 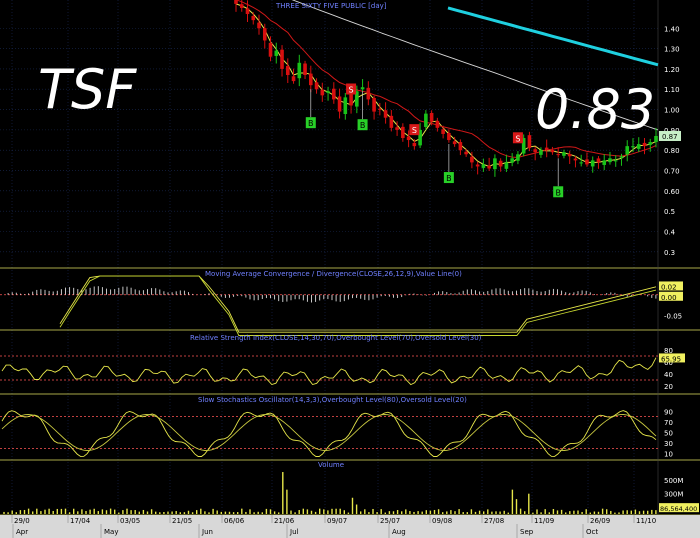 What do you see at coordinates (673, 481) in the screenshot?
I see `volume-tick-label: 500M` at bounding box center [673, 481].